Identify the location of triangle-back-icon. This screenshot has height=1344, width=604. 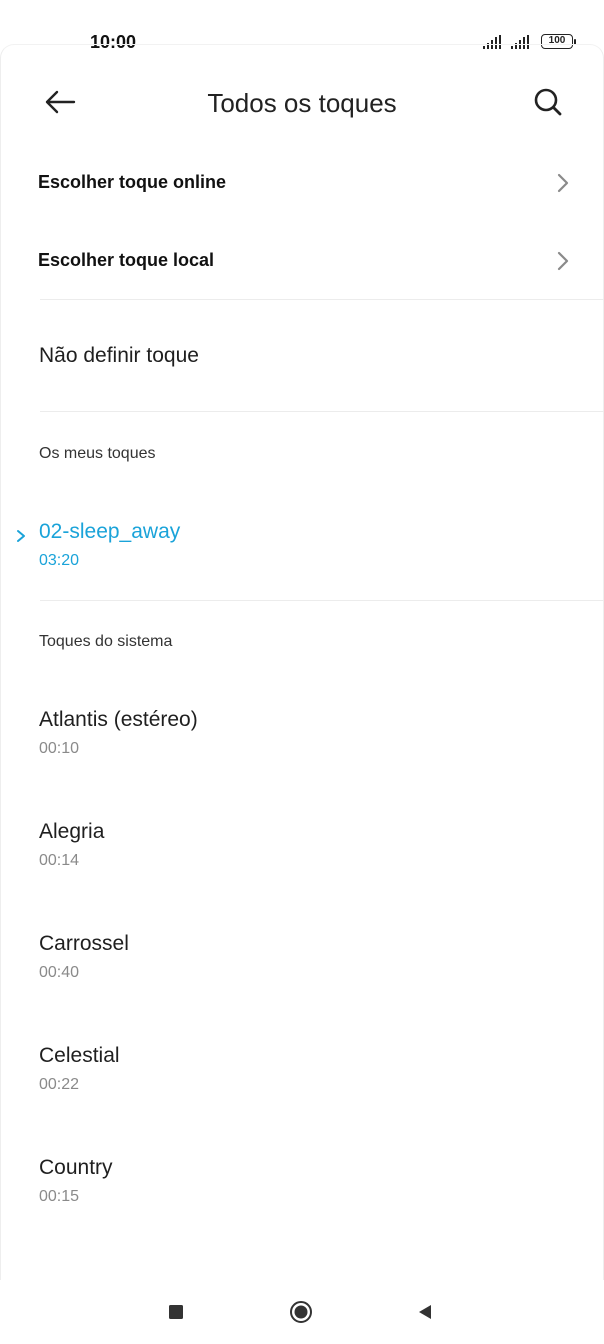
(425, 1312).